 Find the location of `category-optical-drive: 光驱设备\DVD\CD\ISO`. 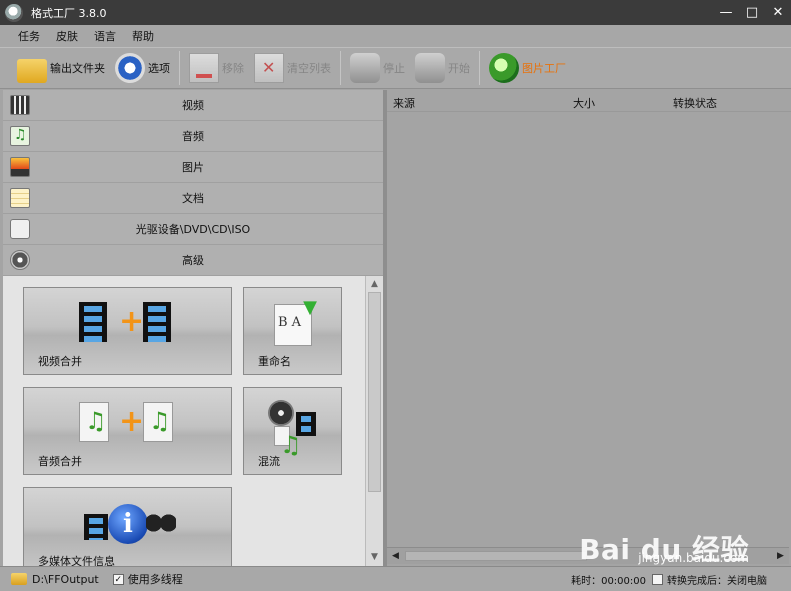

category-optical-drive: 光驱设备\DVD\CD\ISO is located at coordinates (193, 229).